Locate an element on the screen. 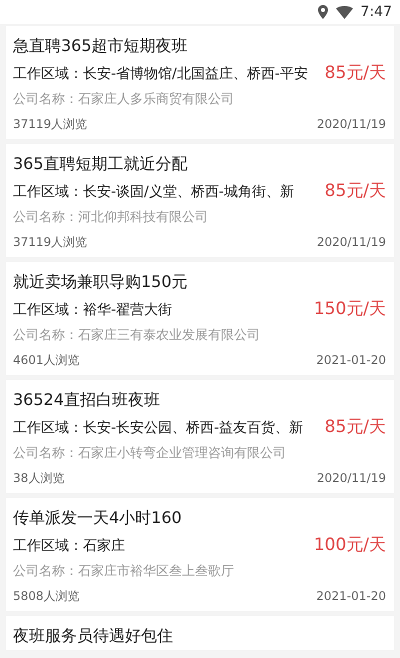 The height and width of the screenshot is (658, 400). work-area: 工作区域：长安-省博物馆/北国益庄、桥西-平安 is located at coordinates (160, 74).